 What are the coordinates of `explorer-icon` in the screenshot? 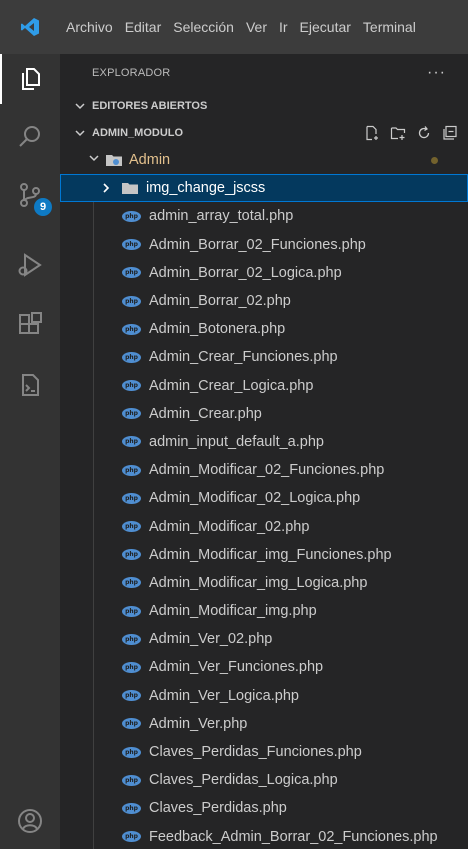 It's located at (30, 79).